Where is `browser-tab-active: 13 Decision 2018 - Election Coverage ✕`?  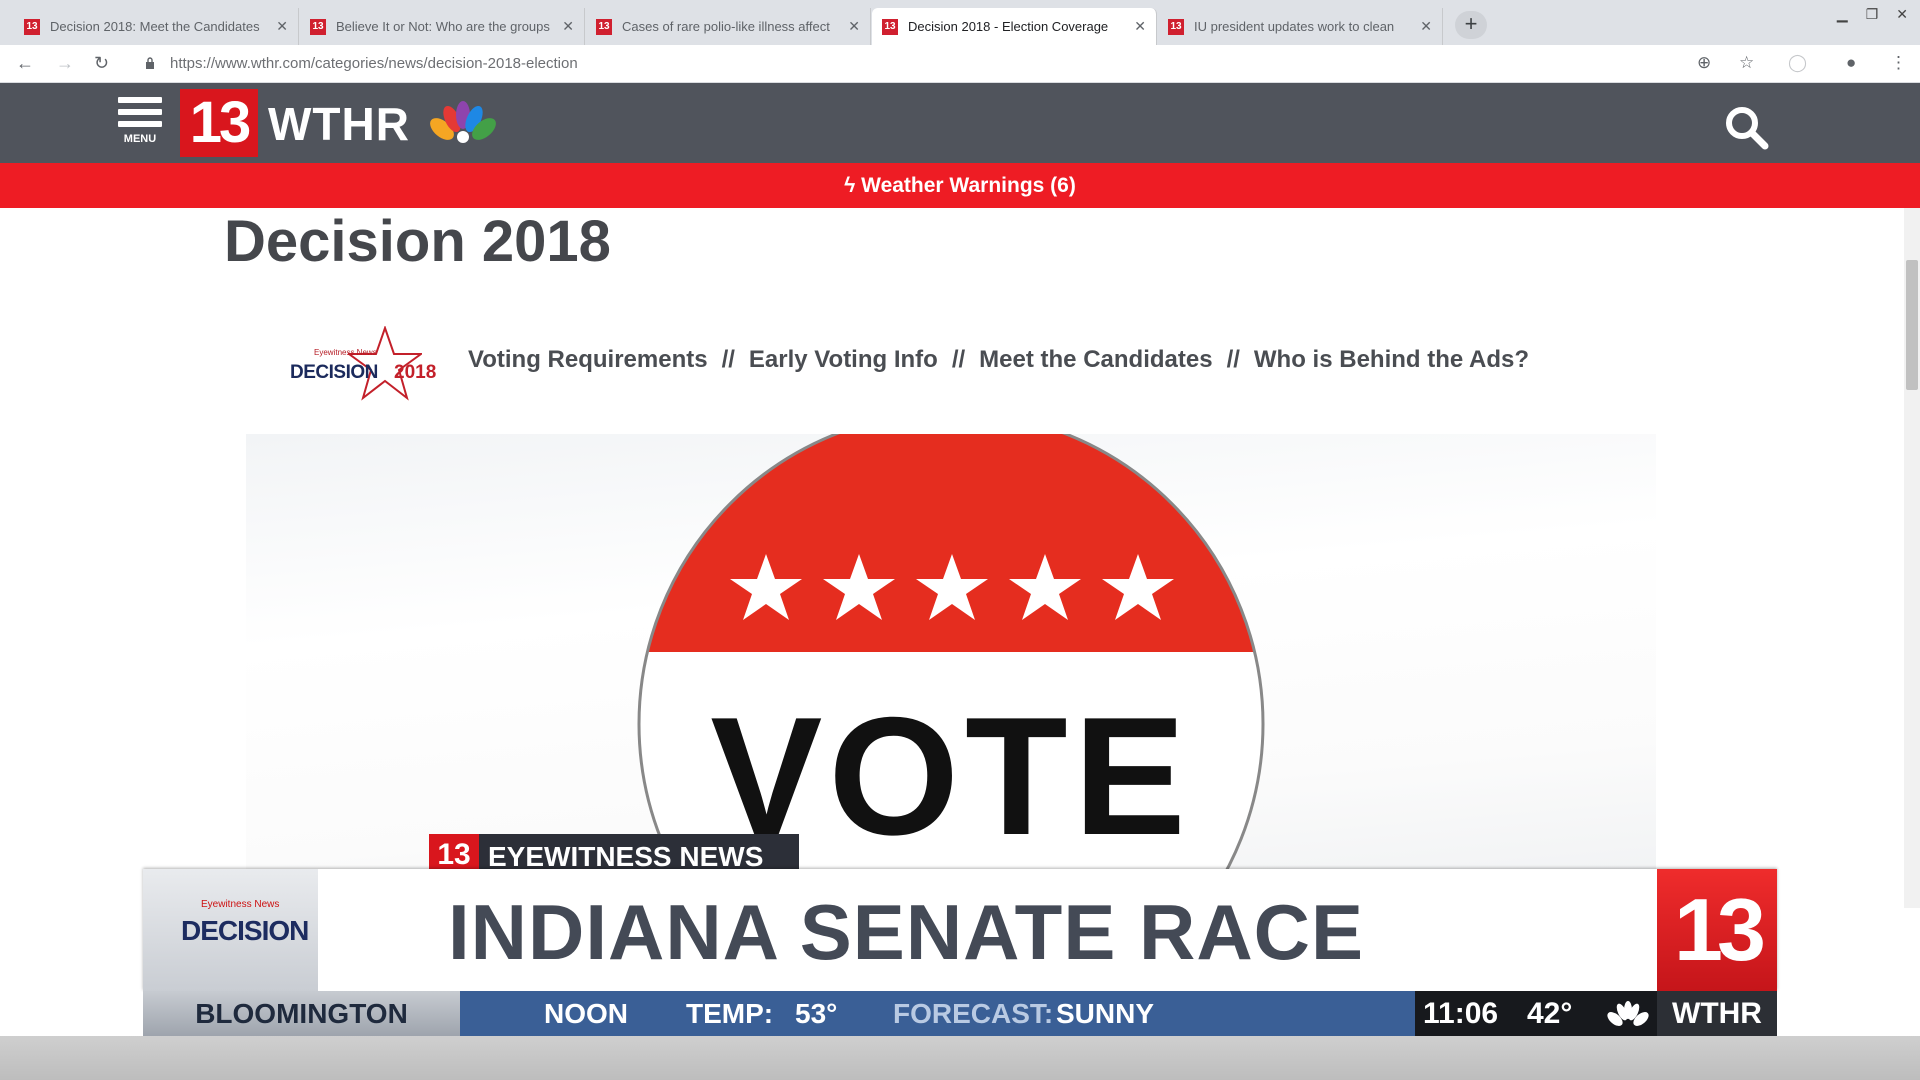 browser-tab-active: 13 Decision 2018 - Election Coverage ✕ is located at coordinates (1014, 26).